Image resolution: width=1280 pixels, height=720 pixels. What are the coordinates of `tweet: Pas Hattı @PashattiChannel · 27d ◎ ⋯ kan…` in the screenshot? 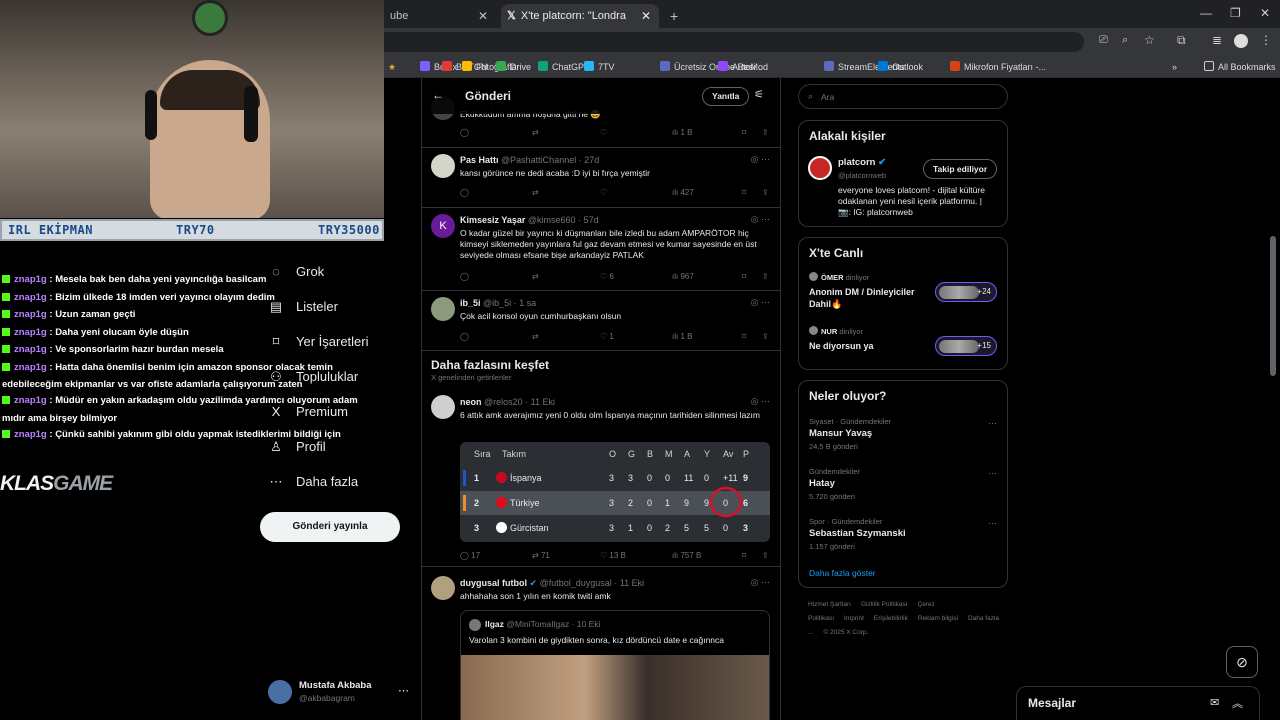 It's located at (601, 178).